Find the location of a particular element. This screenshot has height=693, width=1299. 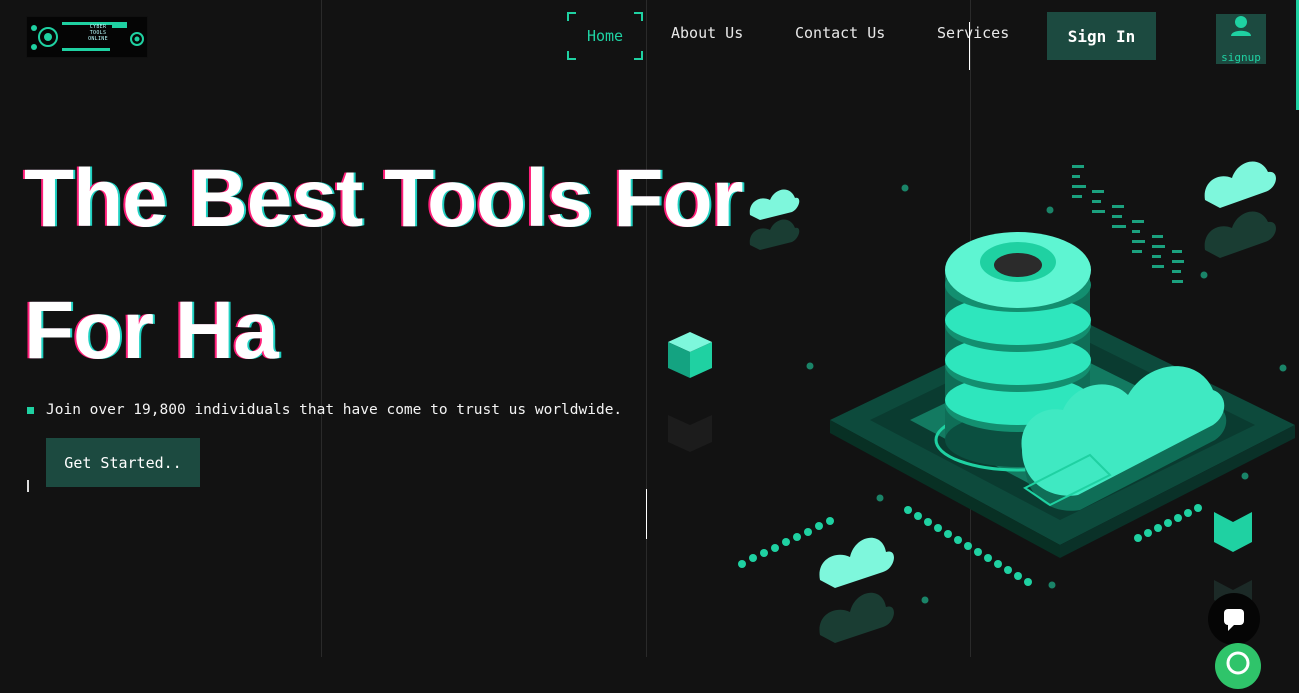

chat-icon is located at coordinates (1234, 620).